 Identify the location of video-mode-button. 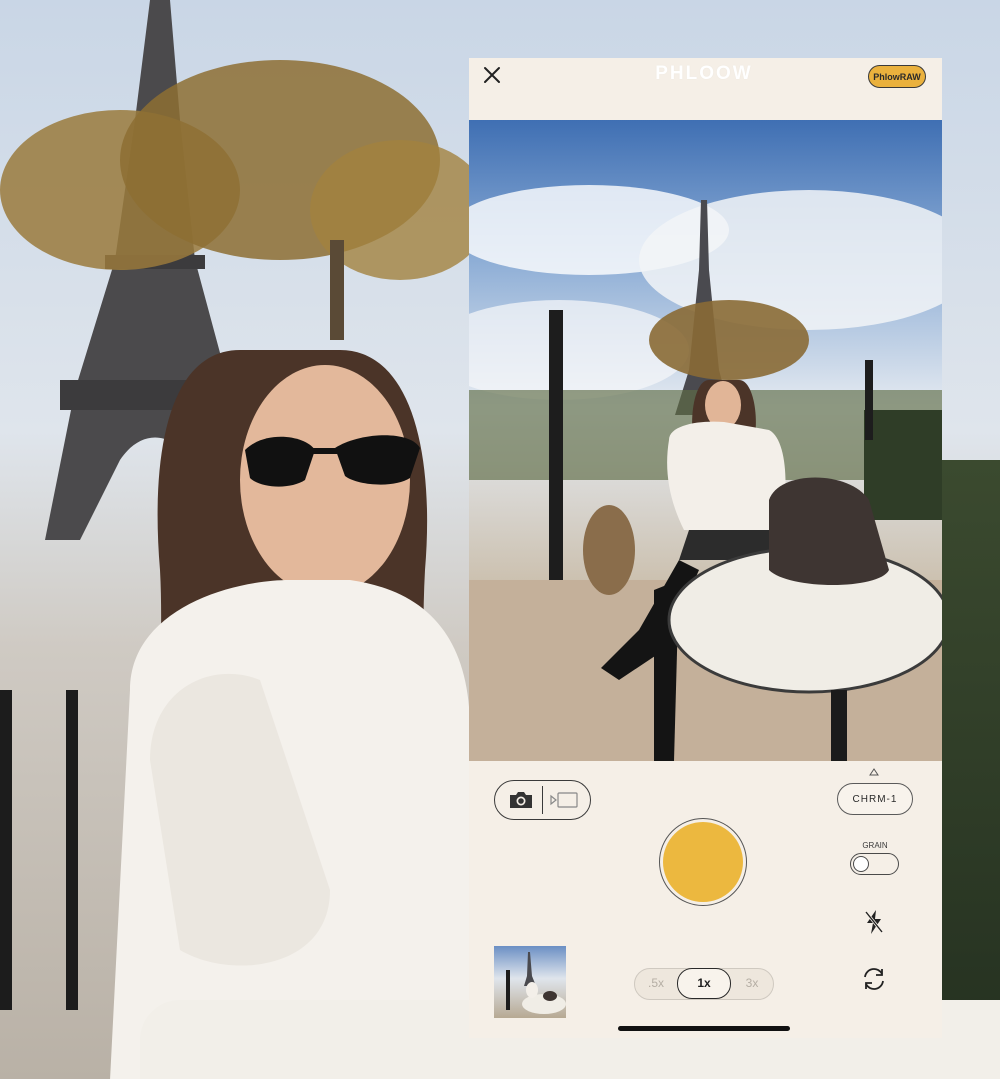
(564, 800).